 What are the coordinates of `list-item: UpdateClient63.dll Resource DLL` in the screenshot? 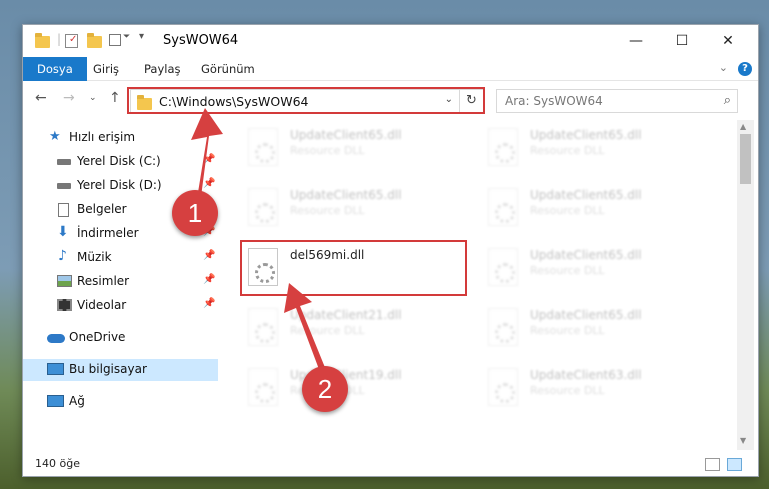 It's located at (590, 391).